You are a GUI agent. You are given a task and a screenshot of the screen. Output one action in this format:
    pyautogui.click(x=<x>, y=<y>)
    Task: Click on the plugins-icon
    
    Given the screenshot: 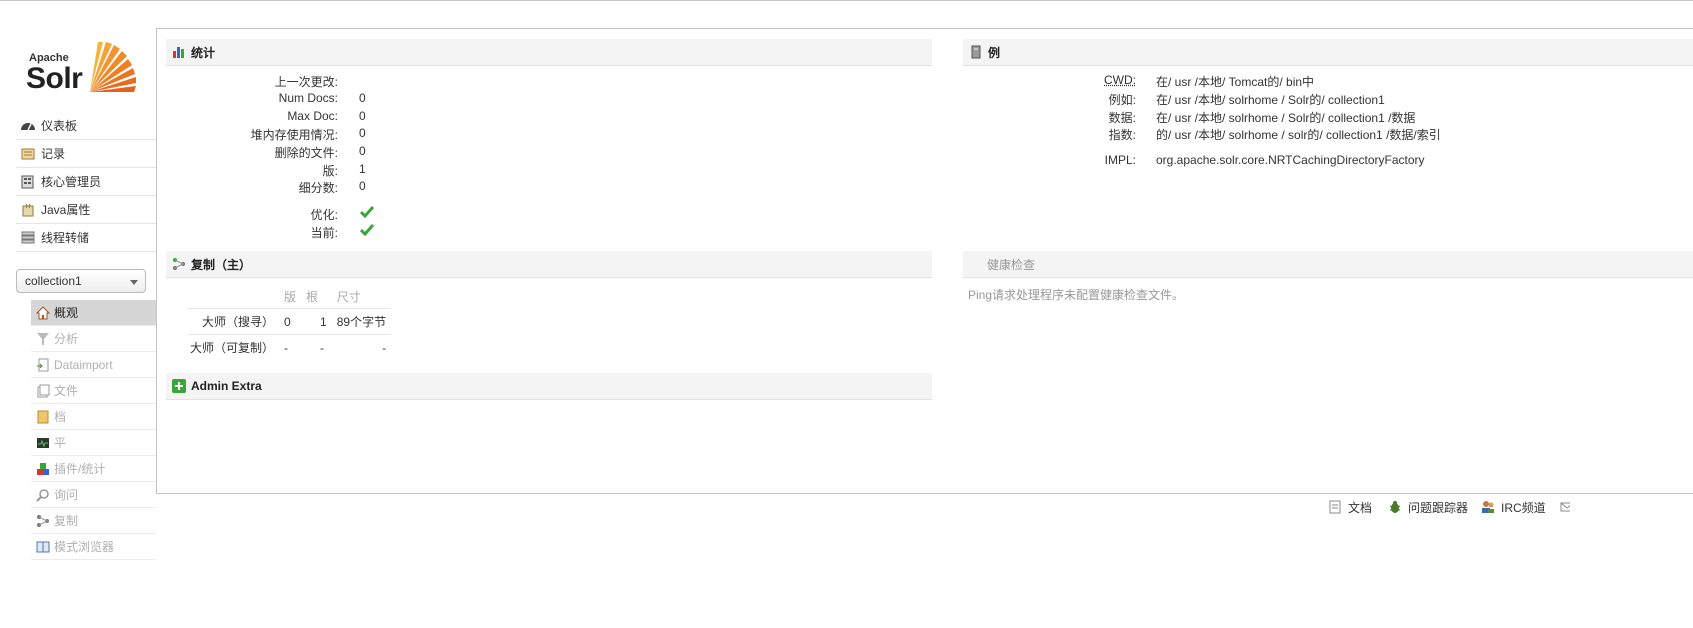 What is the action you would take?
    pyautogui.click(x=43, y=469)
    